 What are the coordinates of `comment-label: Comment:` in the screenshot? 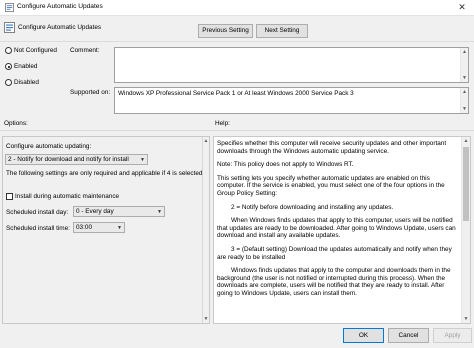 It's located at (85, 50).